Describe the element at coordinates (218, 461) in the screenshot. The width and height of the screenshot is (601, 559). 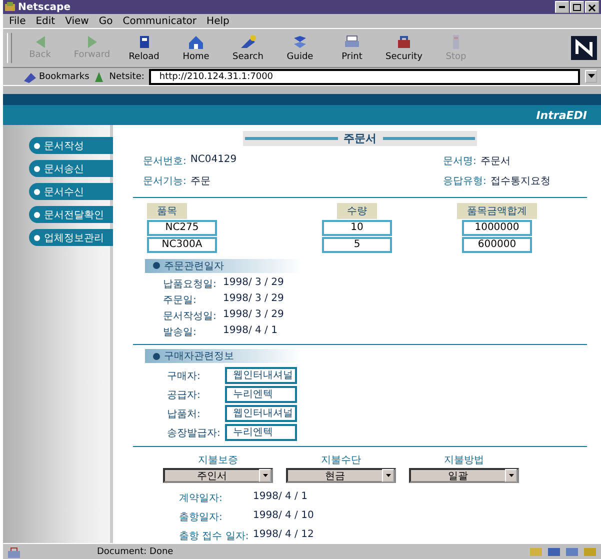
I see `dropdown-label: 지불보증` at that location.